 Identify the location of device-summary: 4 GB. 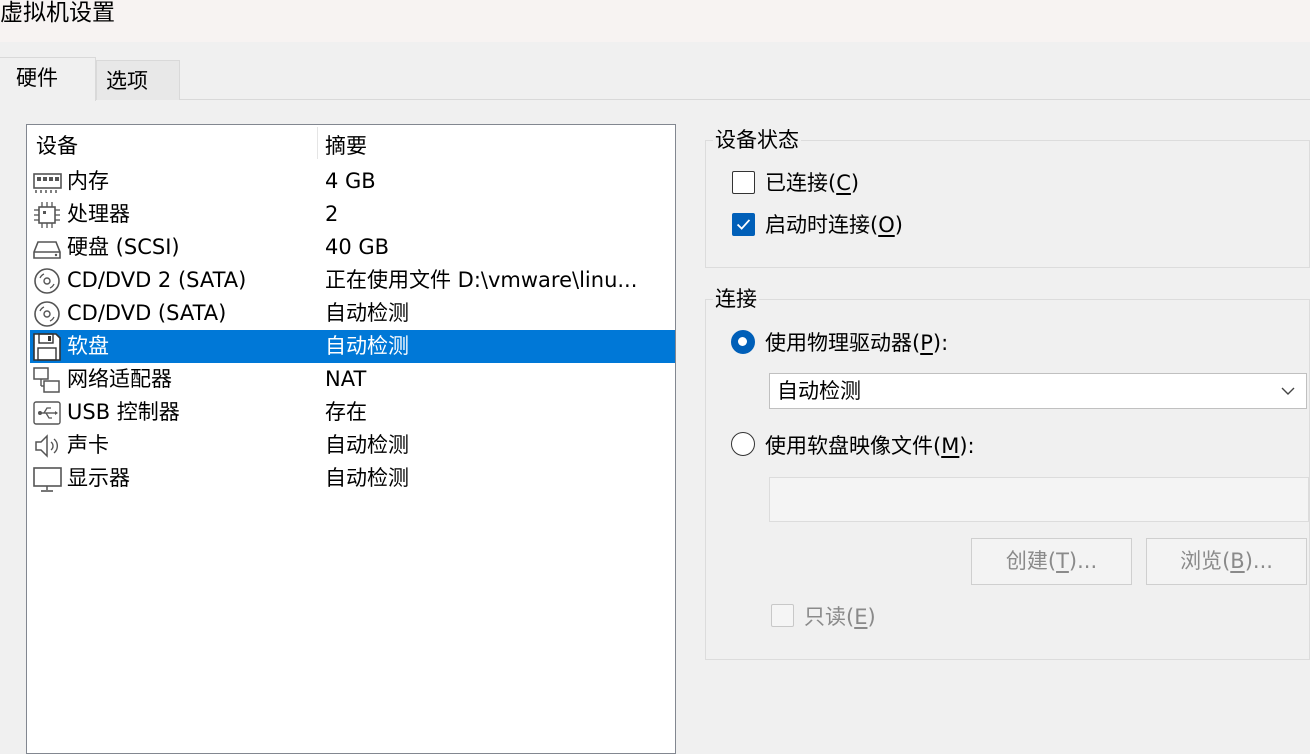
(350, 181).